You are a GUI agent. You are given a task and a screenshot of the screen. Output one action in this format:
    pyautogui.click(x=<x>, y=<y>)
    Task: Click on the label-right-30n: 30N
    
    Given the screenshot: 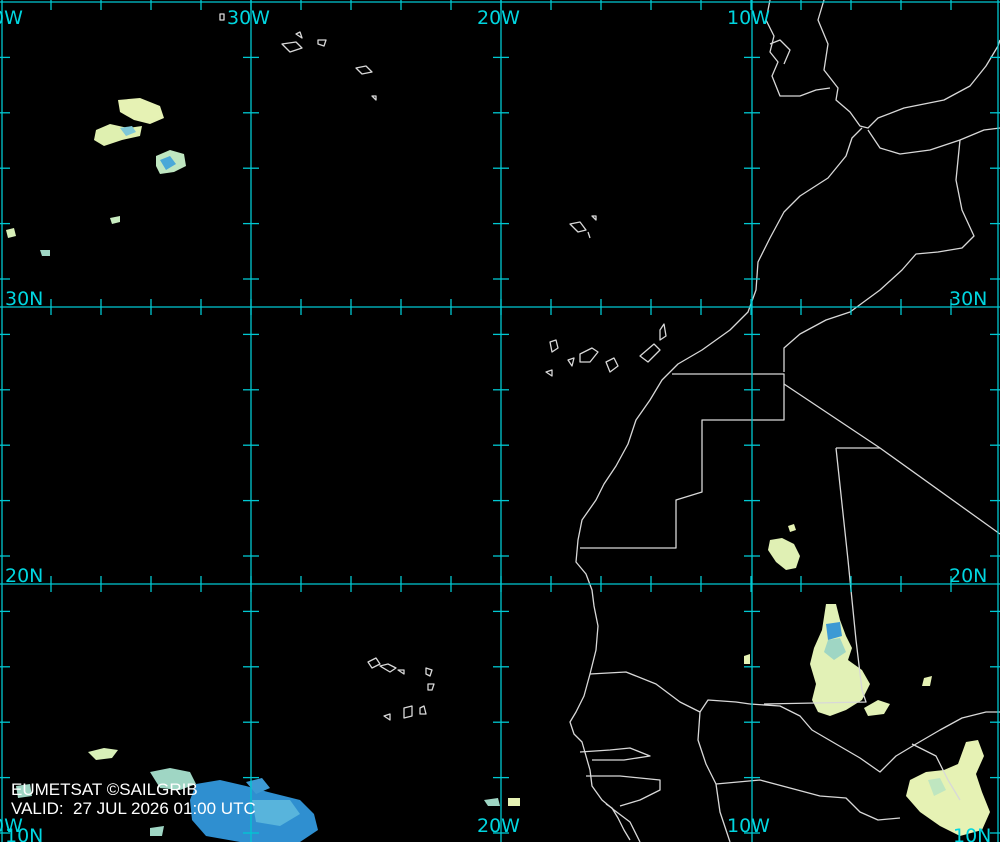 What is the action you would take?
    pyautogui.click(x=968, y=299)
    